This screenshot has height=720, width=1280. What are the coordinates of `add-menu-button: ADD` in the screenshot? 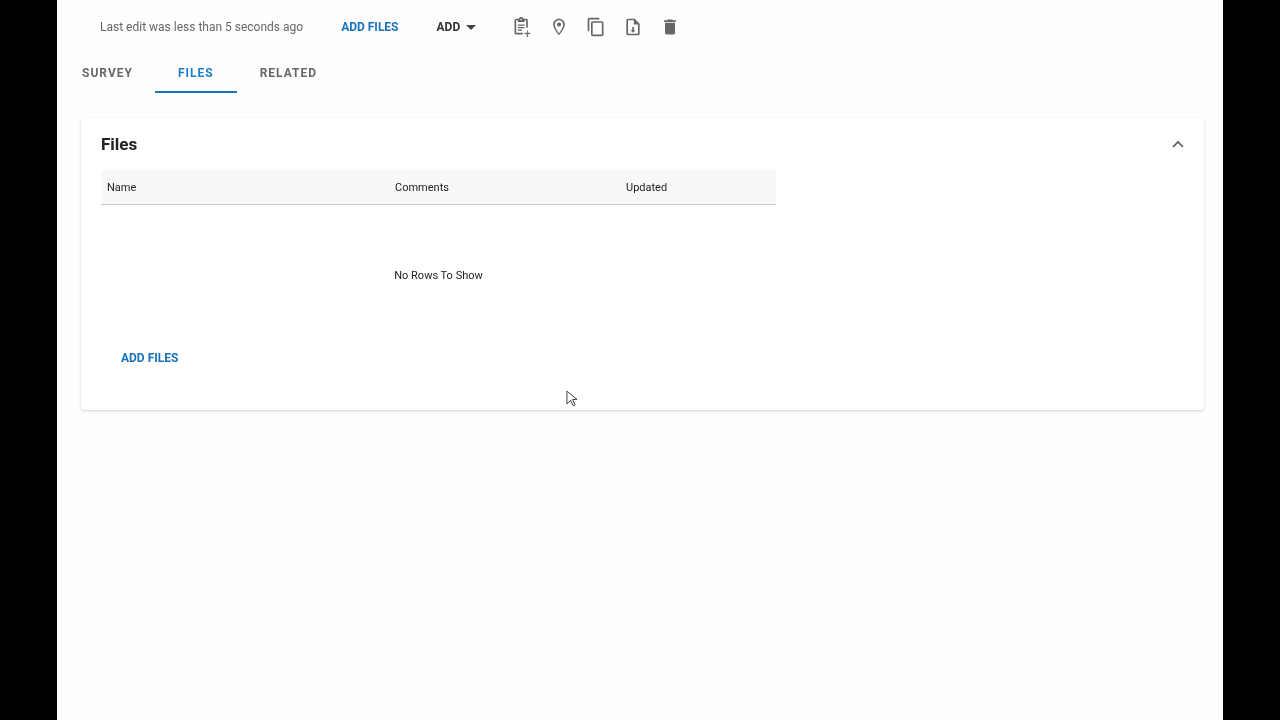 It's located at (456, 27).